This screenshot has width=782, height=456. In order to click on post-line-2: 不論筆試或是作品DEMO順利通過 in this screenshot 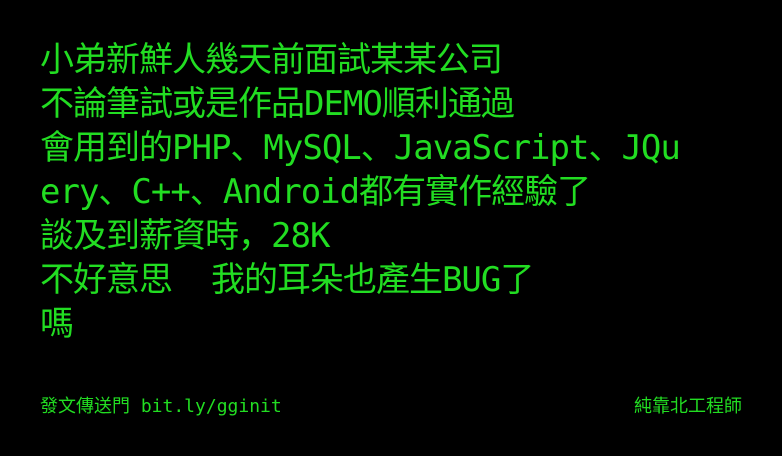, I will do `click(277, 104)`.